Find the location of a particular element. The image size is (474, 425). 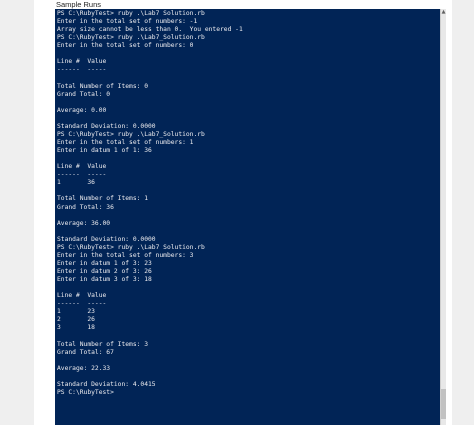

scrollbar-thumb is located at coordinates (443, 404).